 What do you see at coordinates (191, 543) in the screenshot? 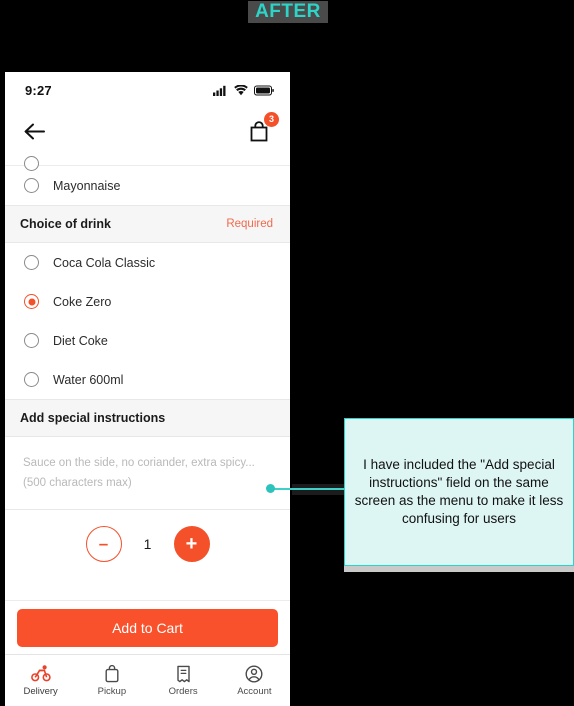
I see `quantity-increment-button: +` at bounding box center [191, 543].